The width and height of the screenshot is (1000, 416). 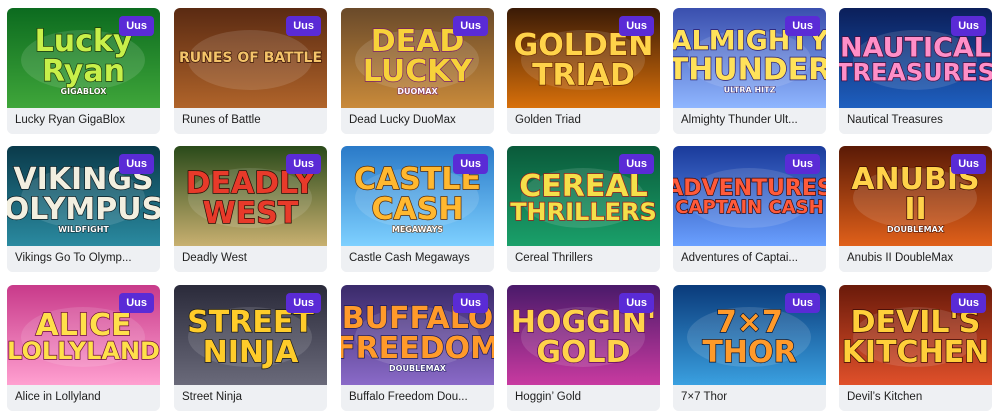 I want to click on game-logo-line: THRILLERS, so click(x=583, y=212).